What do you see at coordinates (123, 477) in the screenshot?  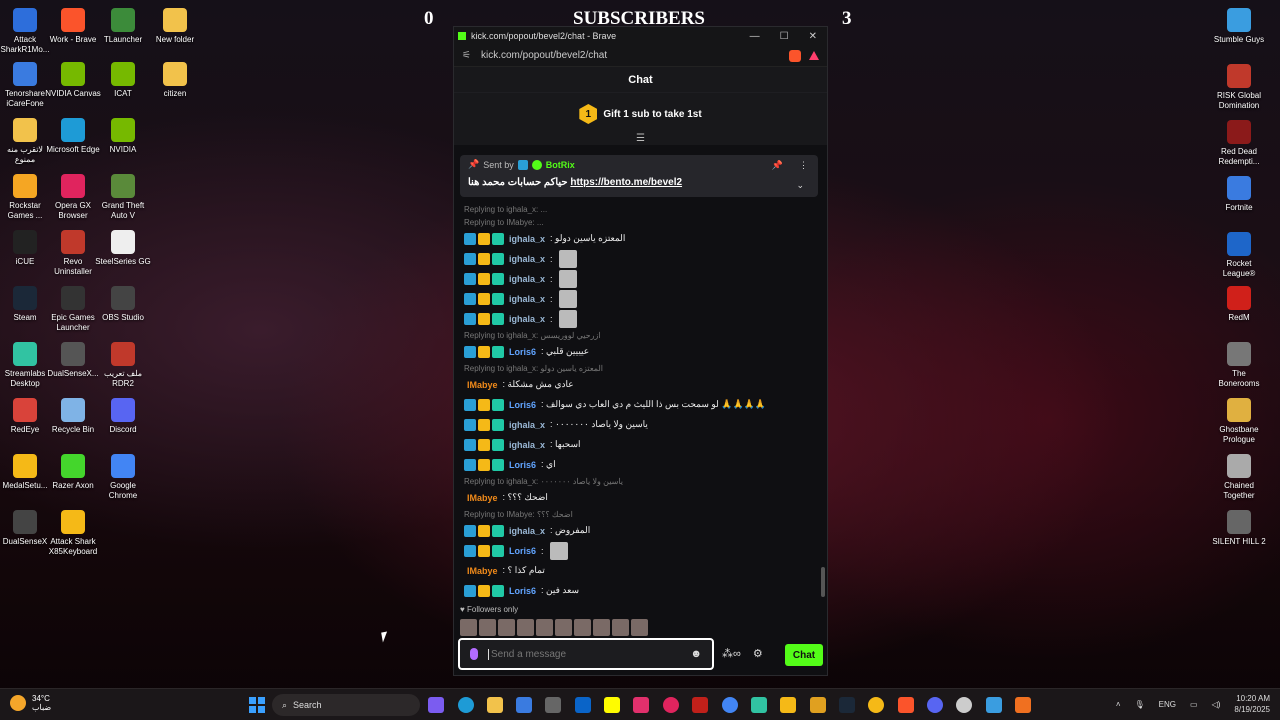 I see `desktop-icon: Google Chrome` at bounding box center [123, 477].